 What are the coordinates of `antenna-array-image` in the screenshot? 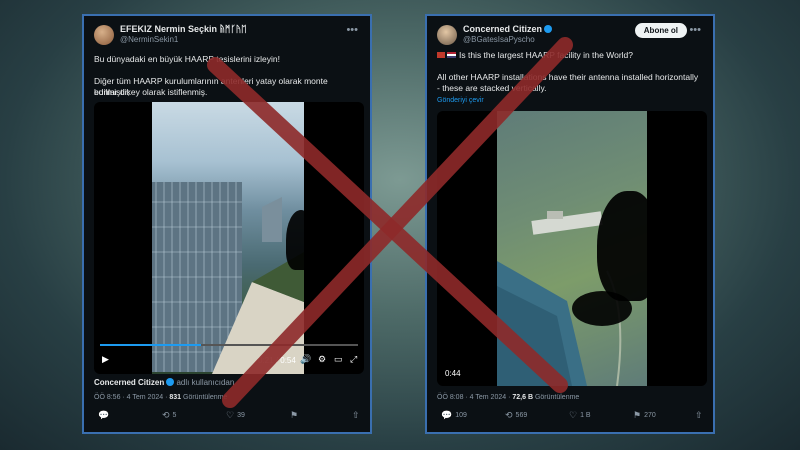 It's located at (228, 278).